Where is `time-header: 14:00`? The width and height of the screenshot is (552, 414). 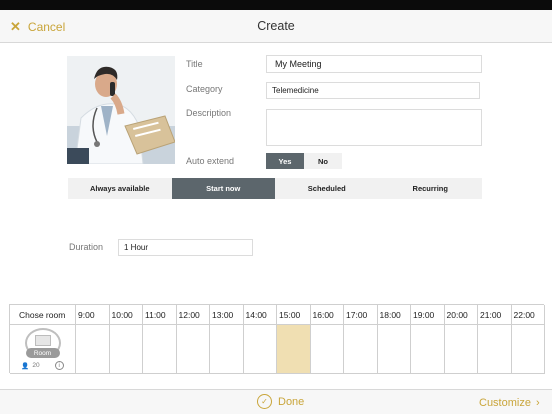
time-header: 14:00 is located at coordinates (260, 315).